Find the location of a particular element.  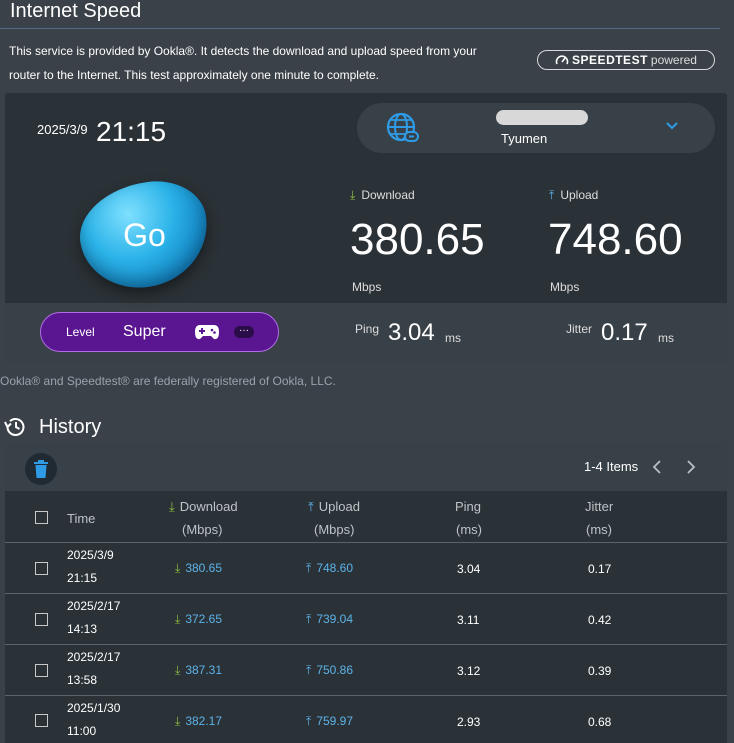

server-city: Tyumen is located at coordinates (524, 138).